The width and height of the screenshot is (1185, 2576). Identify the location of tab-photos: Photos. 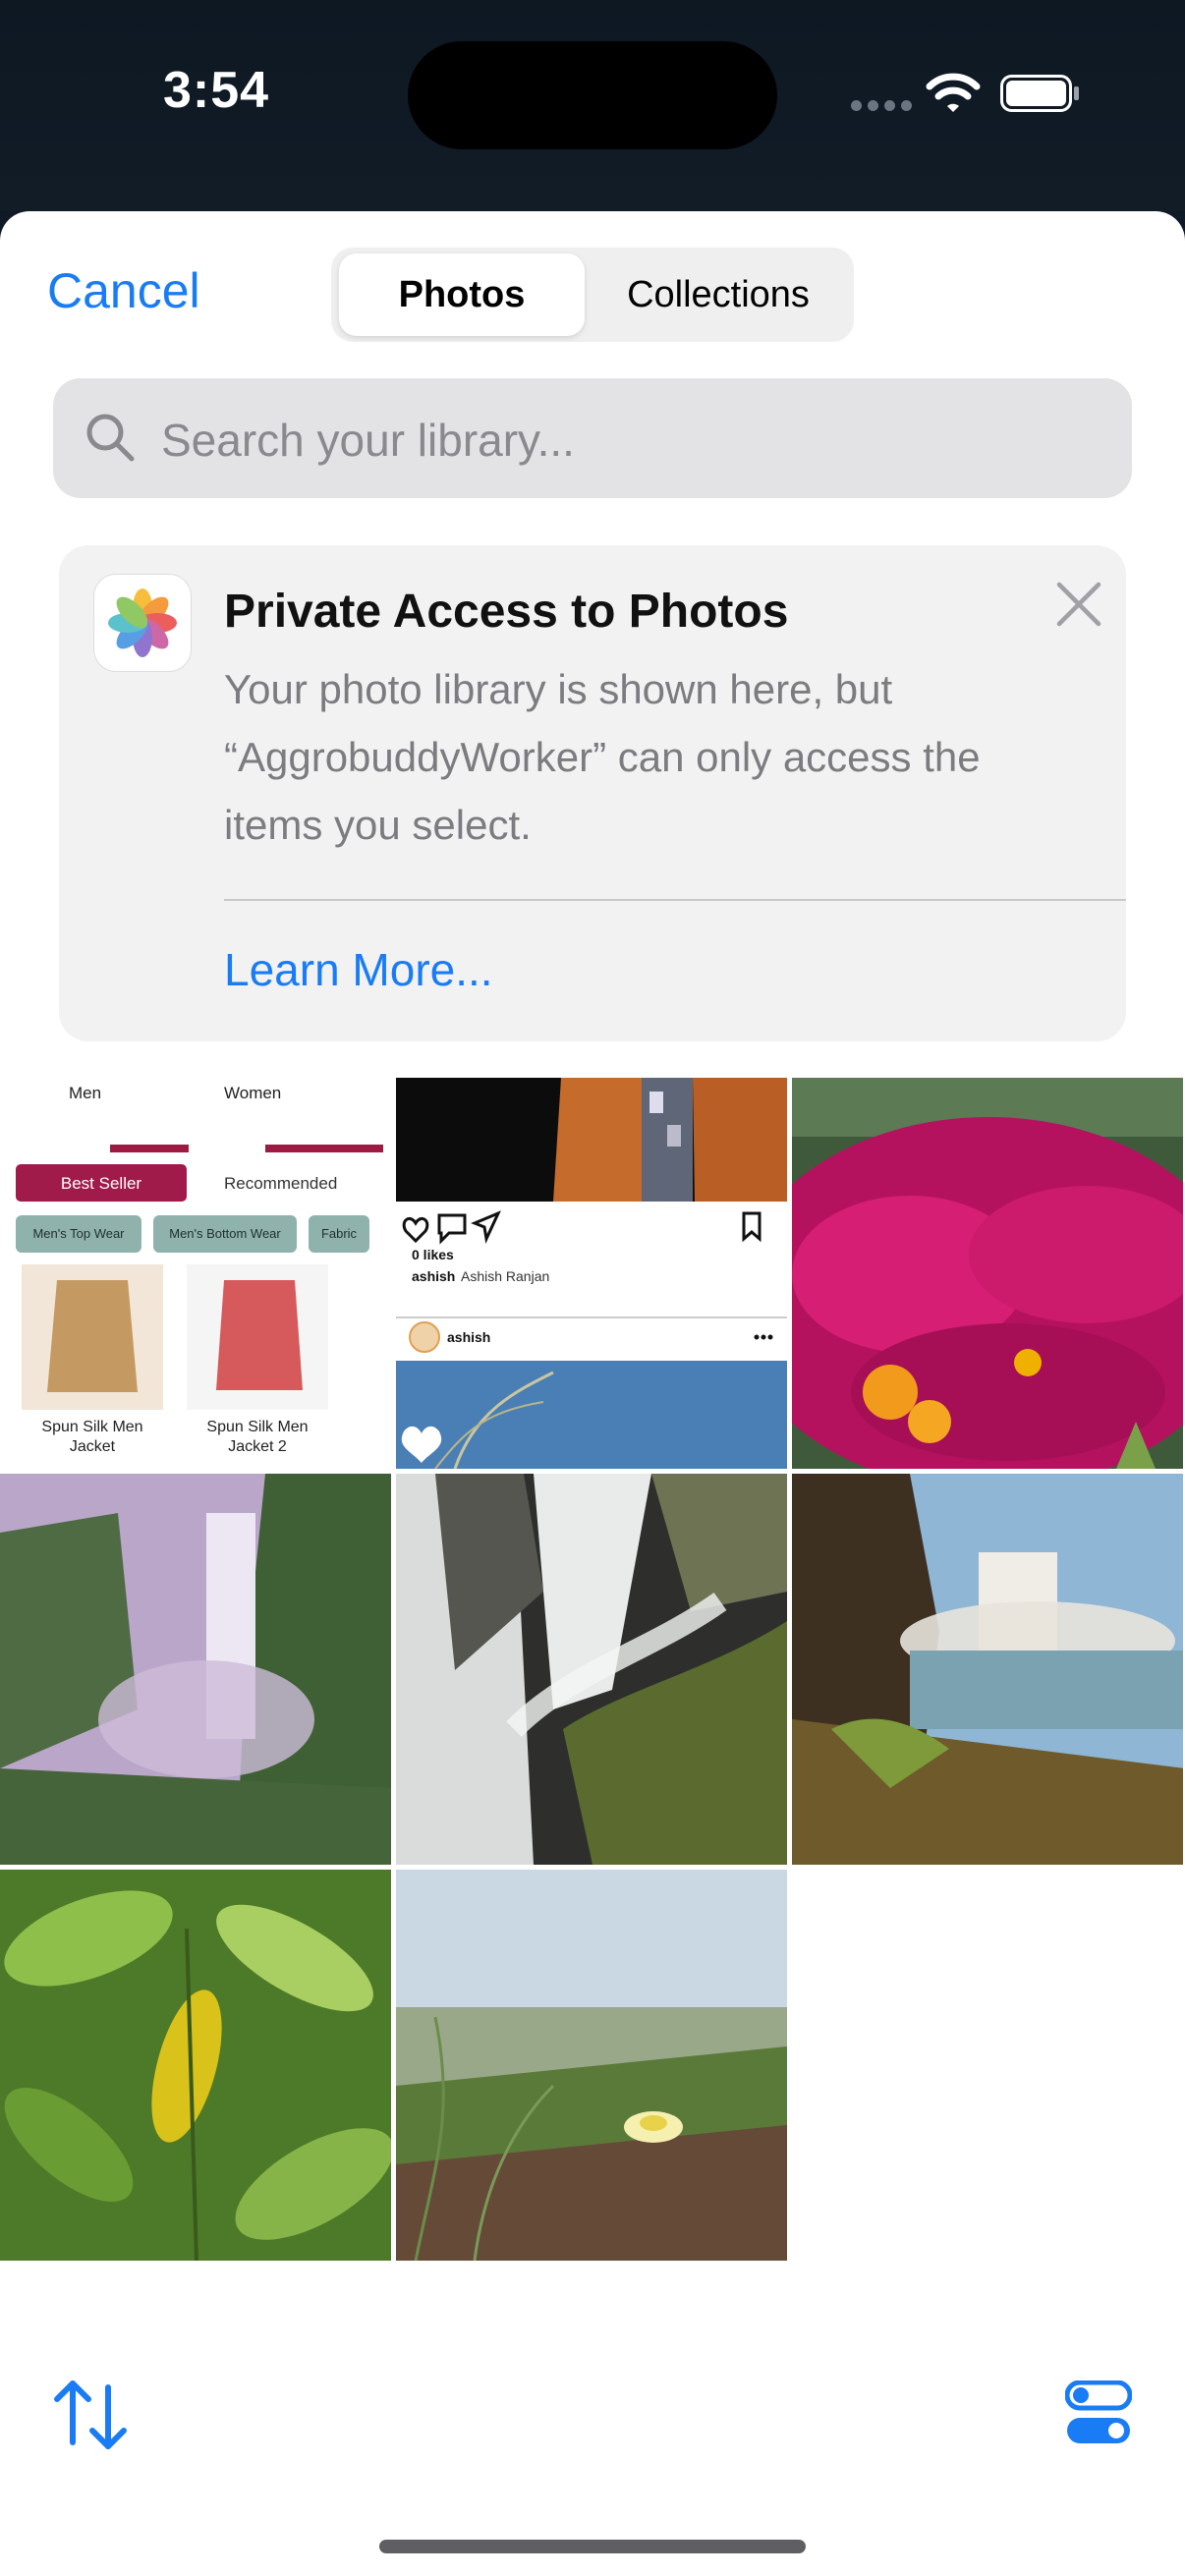
(462, 294).